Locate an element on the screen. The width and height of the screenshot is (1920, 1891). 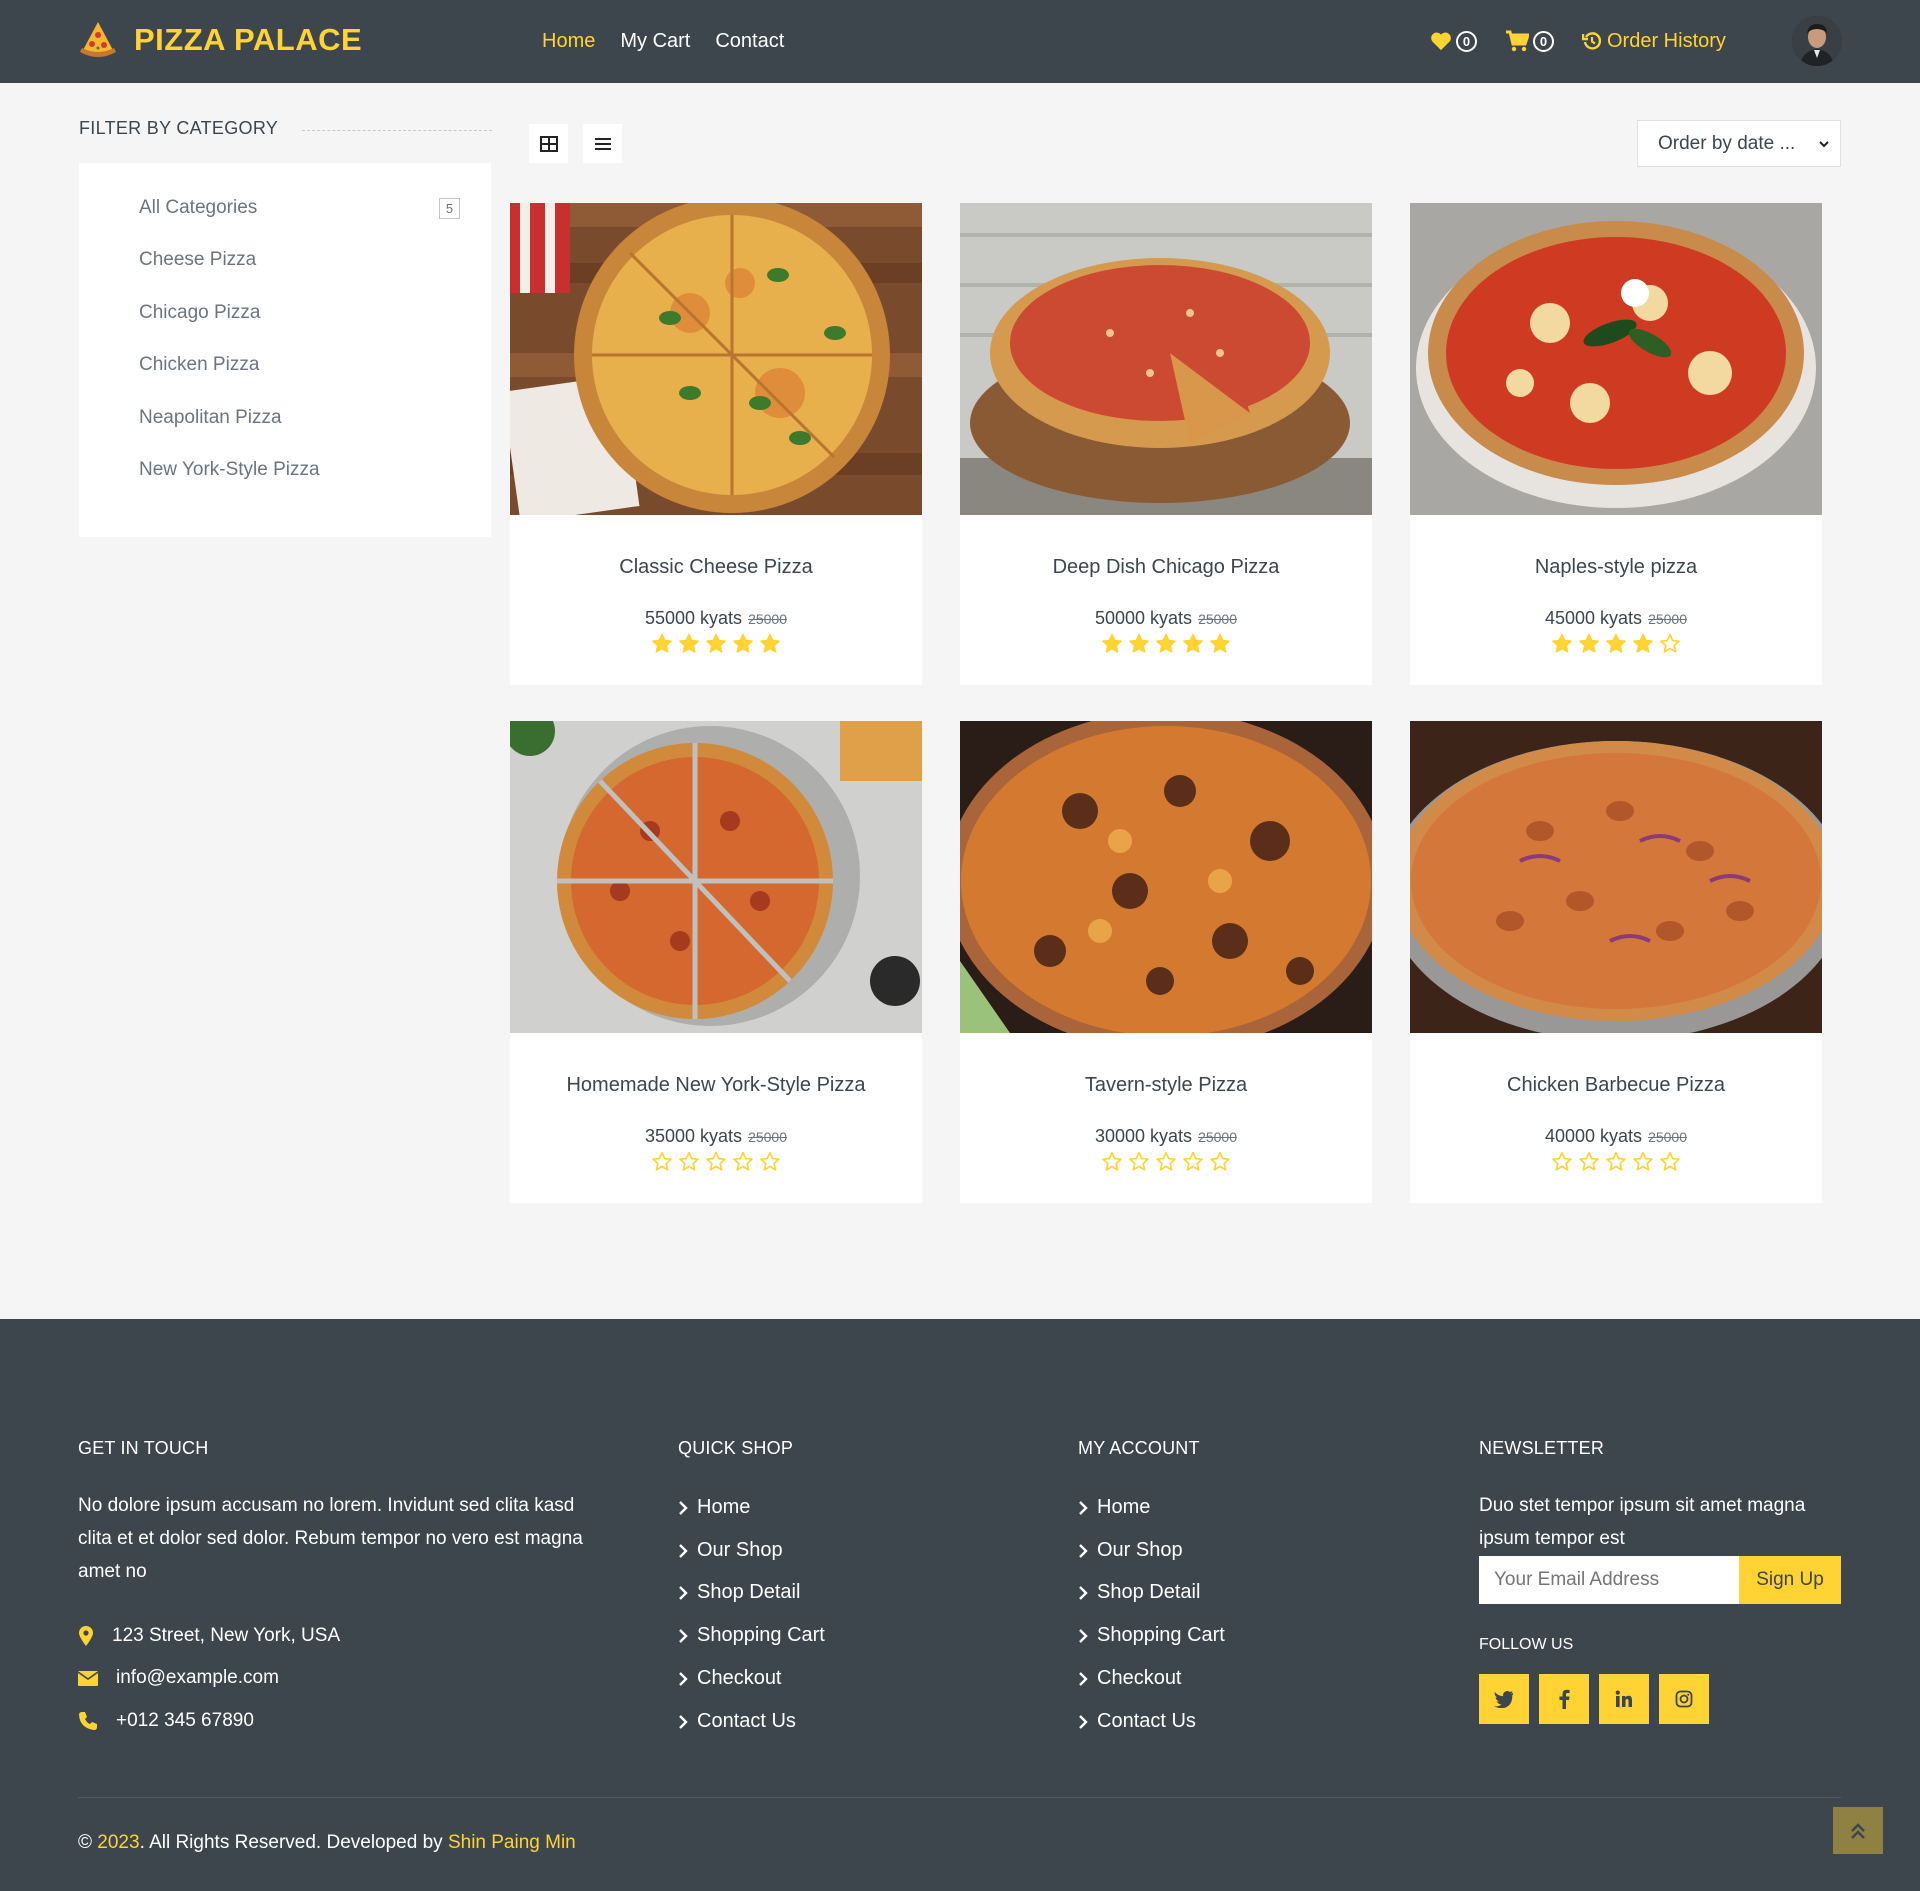
nav-contact: Contact is located at coordinates (749, 41).